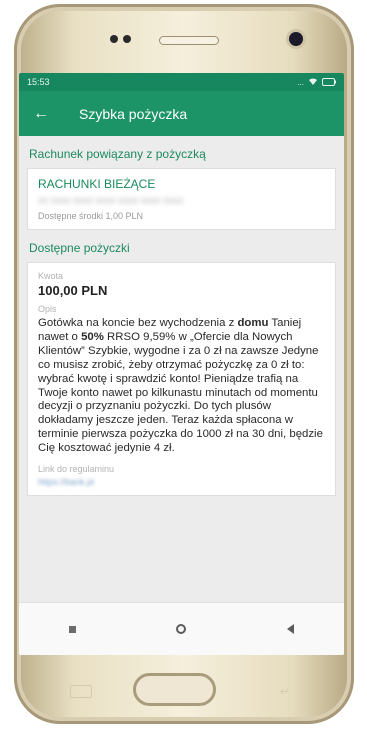 Image resolution: width=367 pixels, height=731 pixels. What do you see at coordinates (76, 469) in the screenshot?
I see `regulation-label: Link do regulaminu` at bounding box center [76, 469].